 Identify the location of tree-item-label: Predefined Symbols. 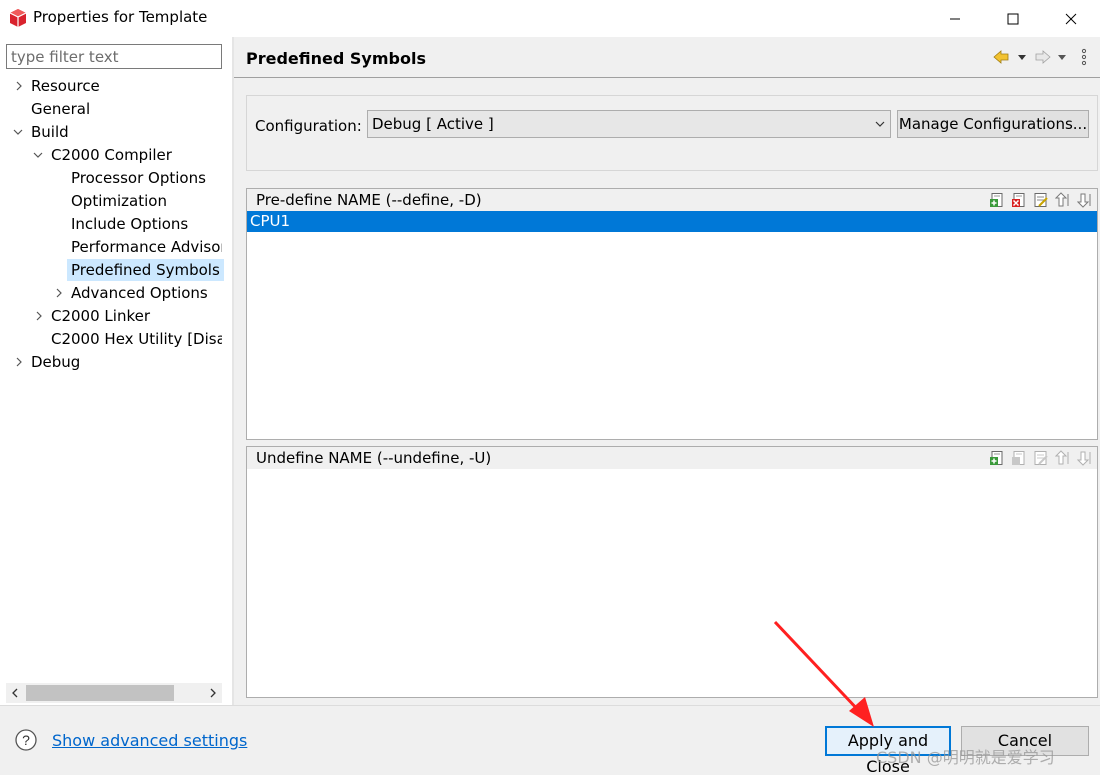
(145, 270).